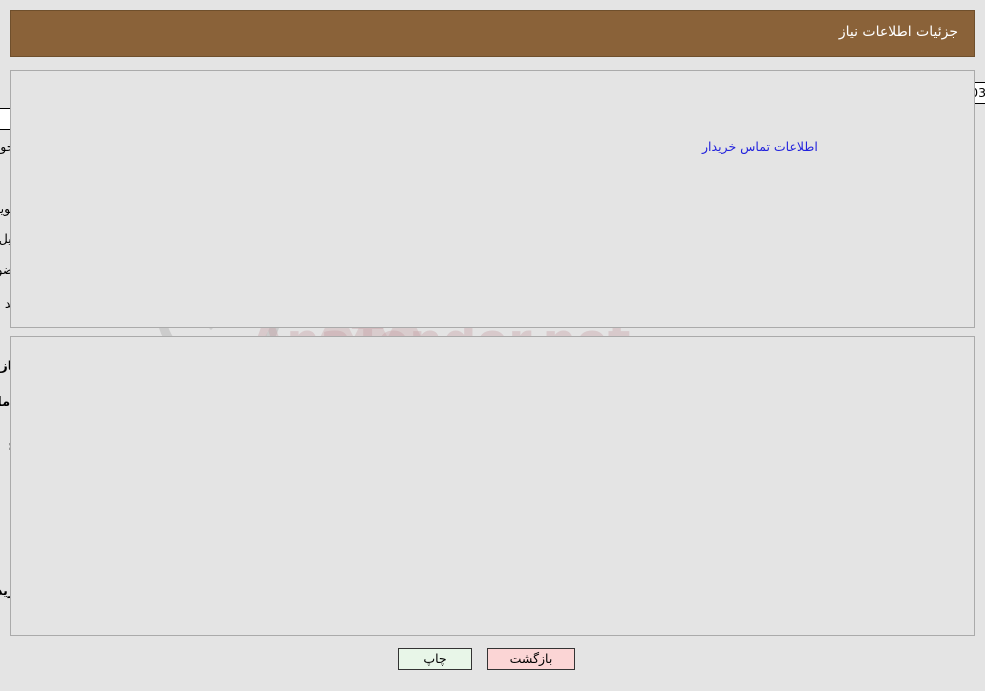  What do you see at coordinates (435, 659) in the screenshot?
I see `print-button: چاپ` at bounding box center [435, 659].